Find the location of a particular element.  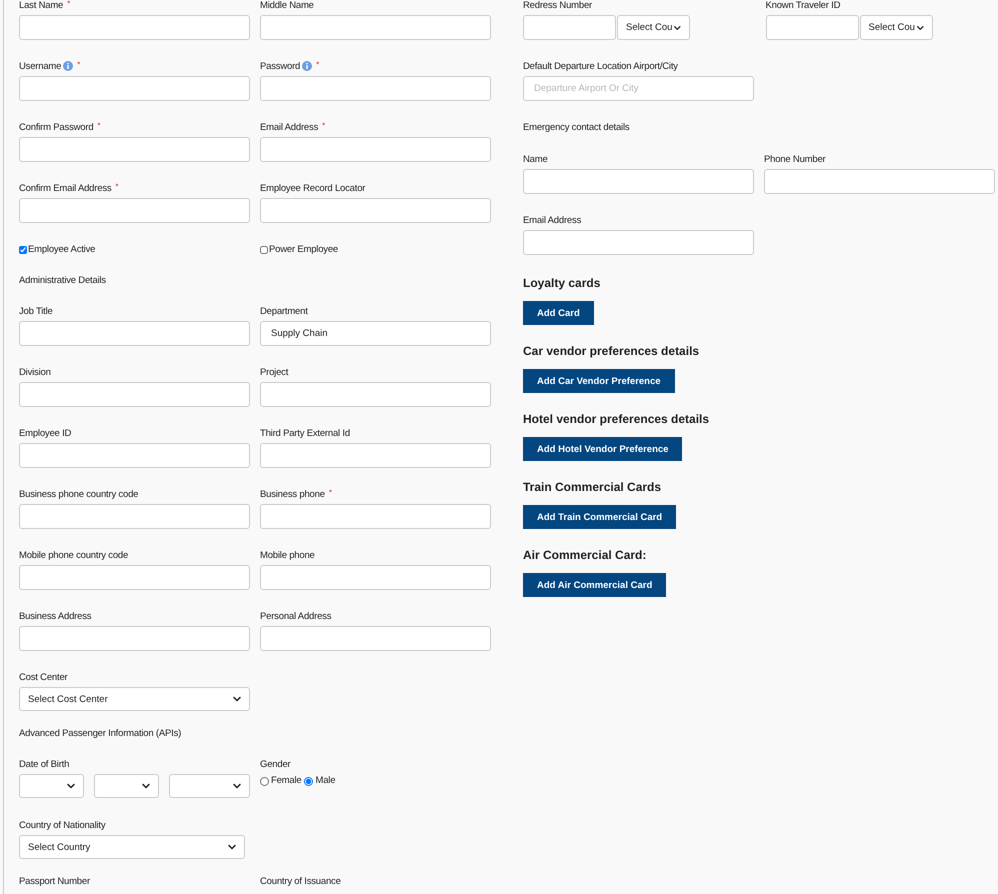

add-button: Add Train Commercial Card is located at coordinates (599, 517).